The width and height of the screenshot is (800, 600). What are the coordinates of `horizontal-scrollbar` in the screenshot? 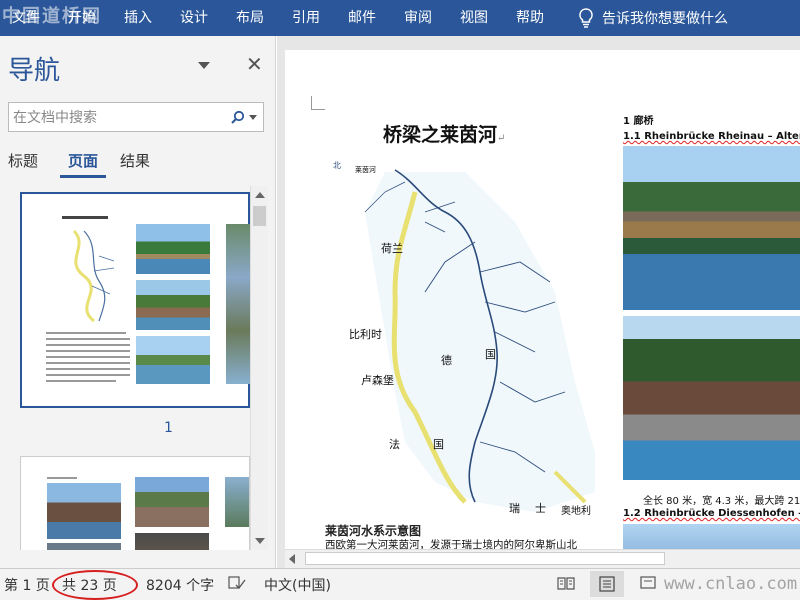 It's located at (542, 558).